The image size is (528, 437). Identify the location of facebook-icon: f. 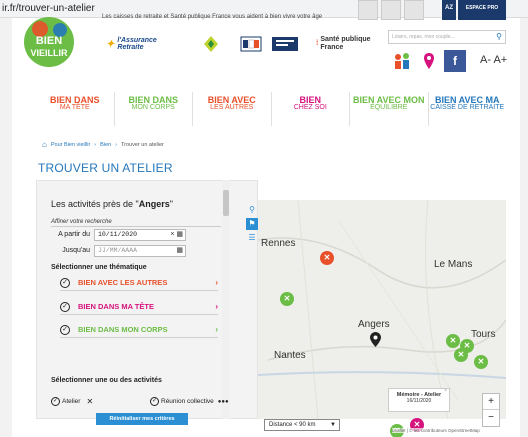
(455, 61).